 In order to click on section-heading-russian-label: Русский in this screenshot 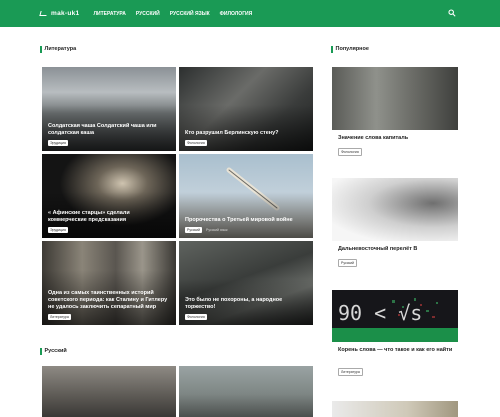, I will do `click(55, 351)`.